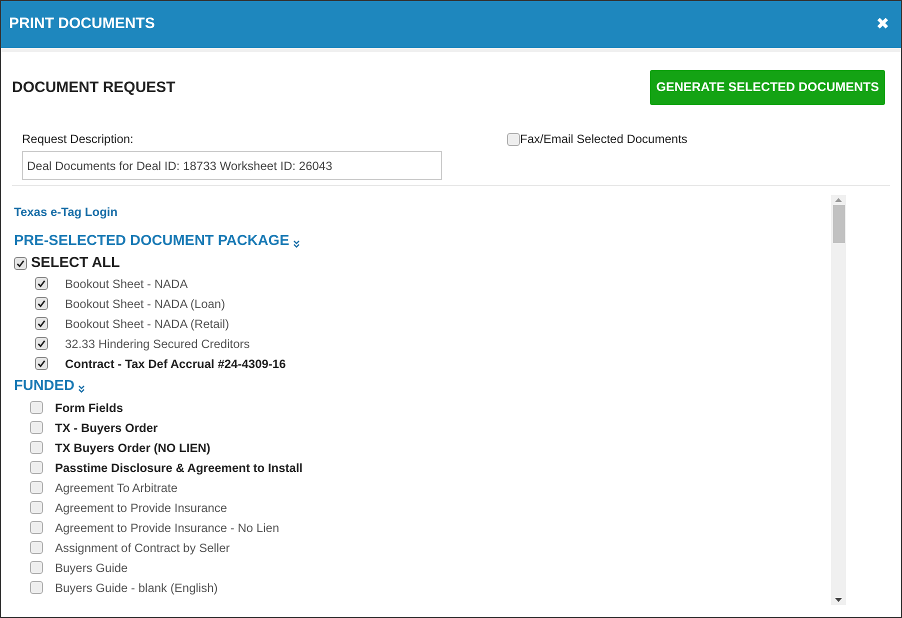  I want to click on window-title: PRINT DOCUMENTS, so click(82, 24).